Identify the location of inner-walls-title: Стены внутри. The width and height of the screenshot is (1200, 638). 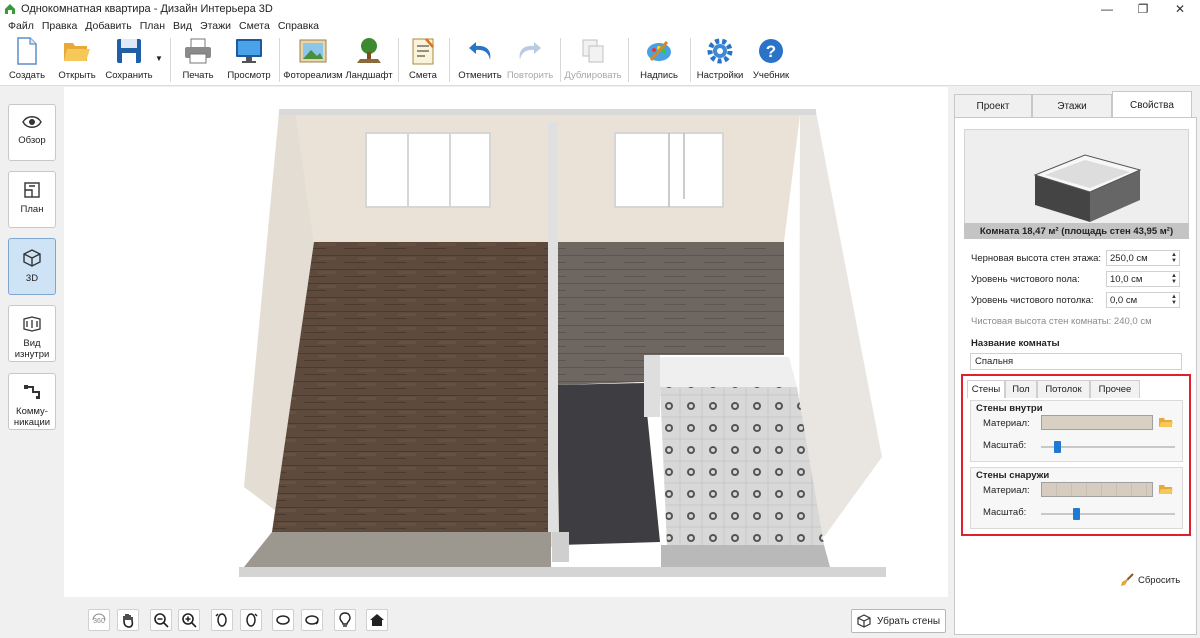
(1009, 408).